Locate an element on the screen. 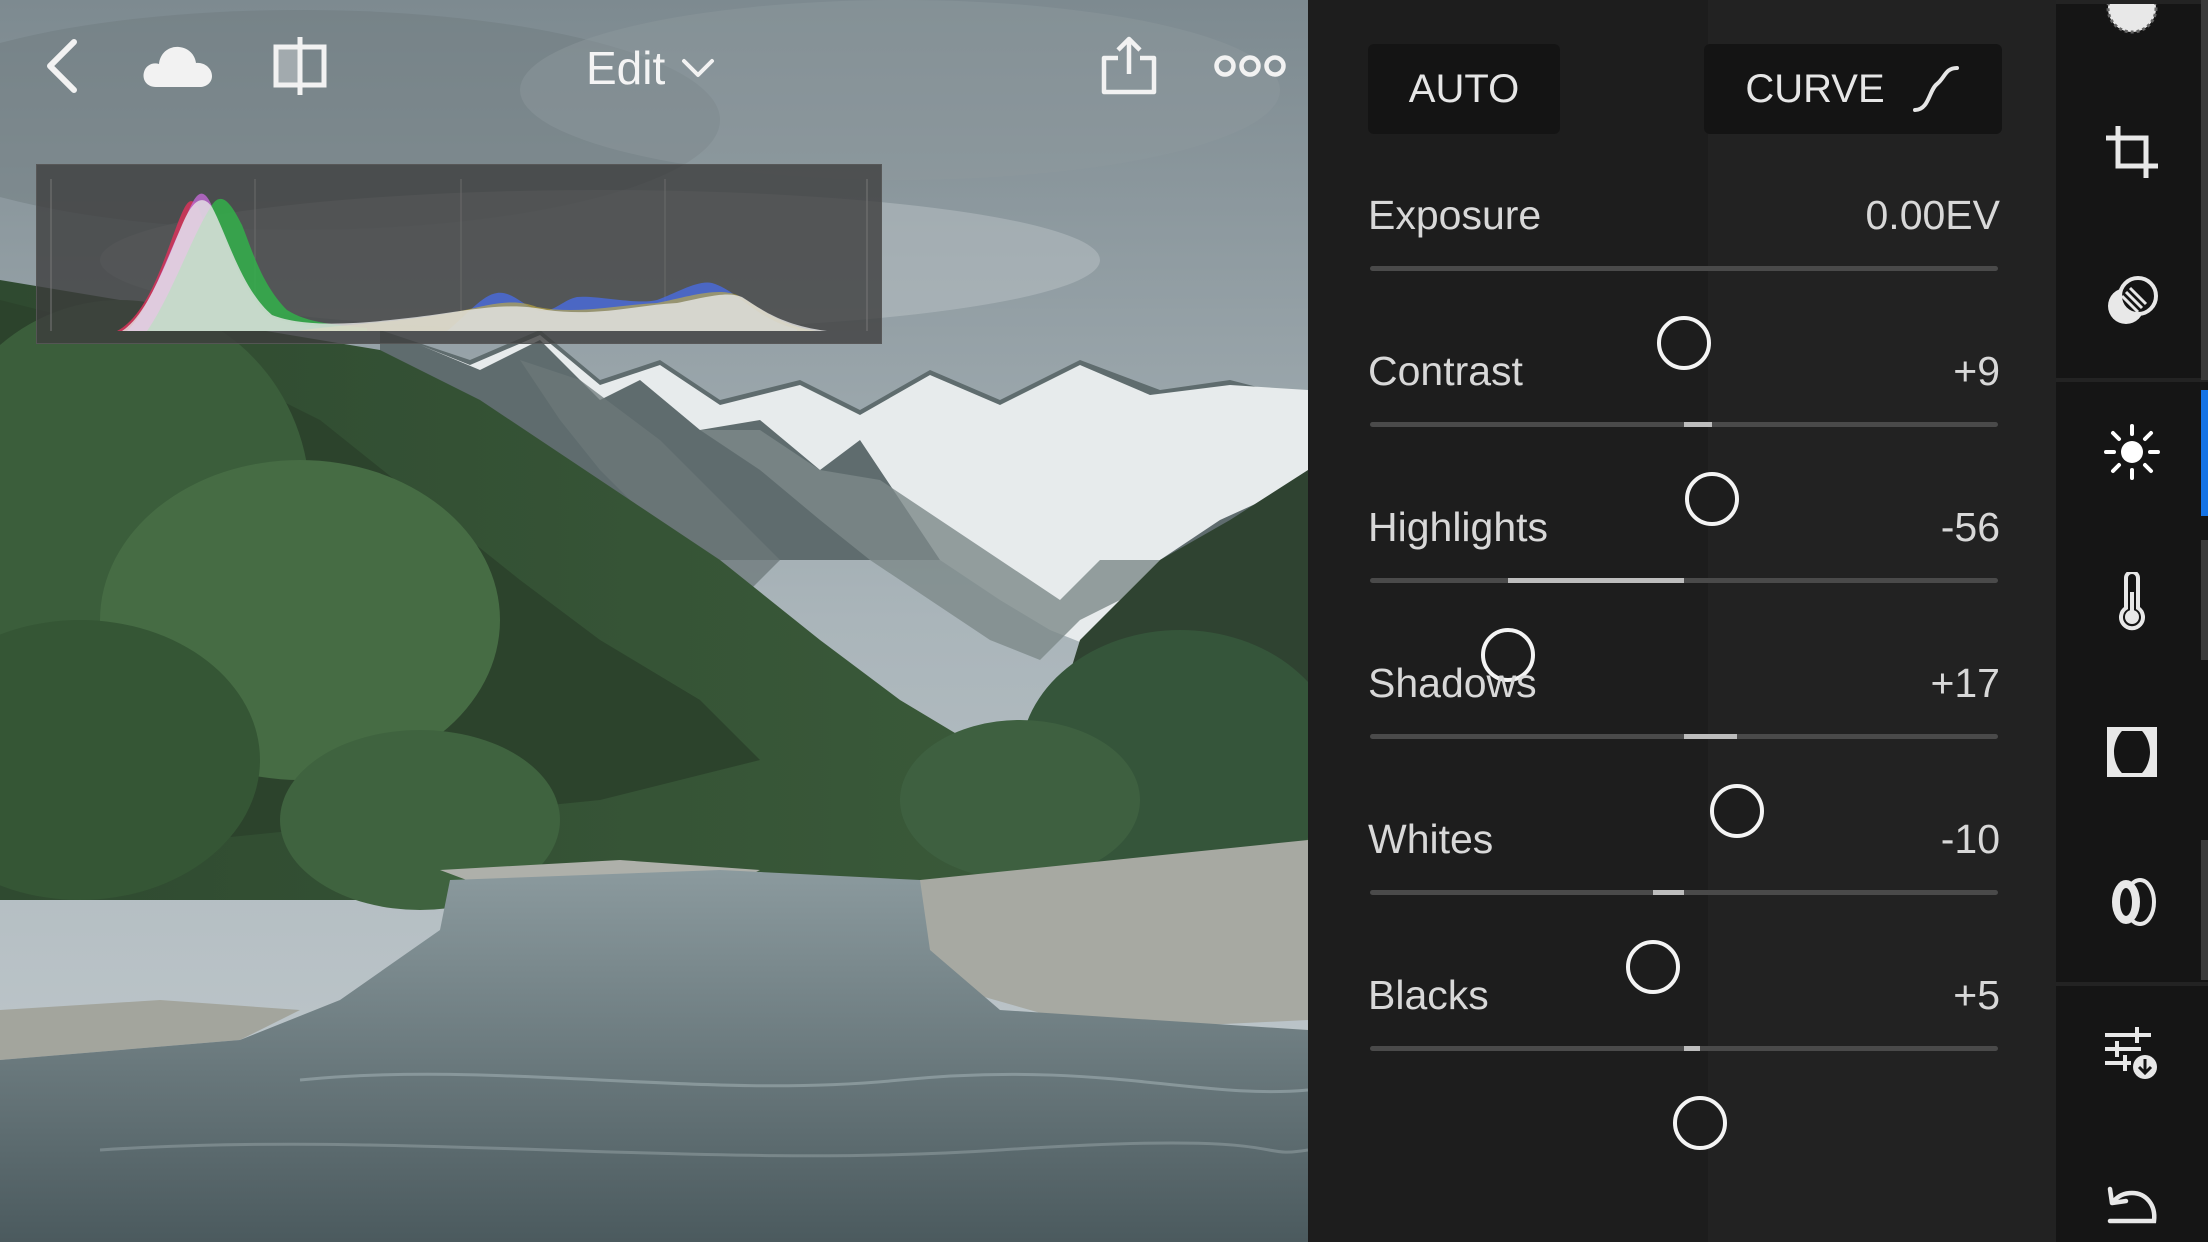 This screenshot has width=2208, height=1242. selective-icon is located at coordinates (2133, 300).